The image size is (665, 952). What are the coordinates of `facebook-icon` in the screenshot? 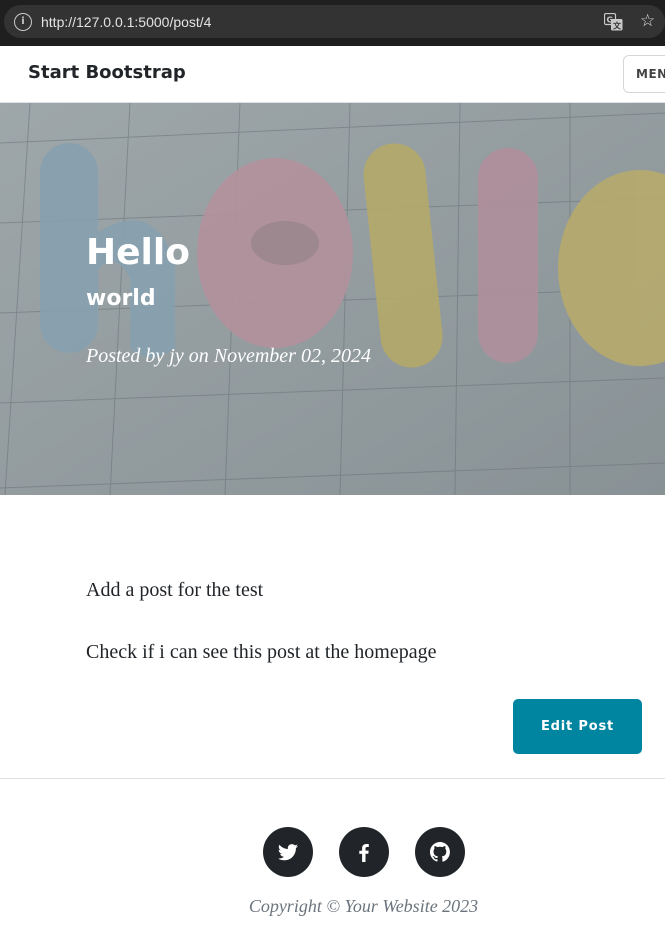 It's located at (364, 853).